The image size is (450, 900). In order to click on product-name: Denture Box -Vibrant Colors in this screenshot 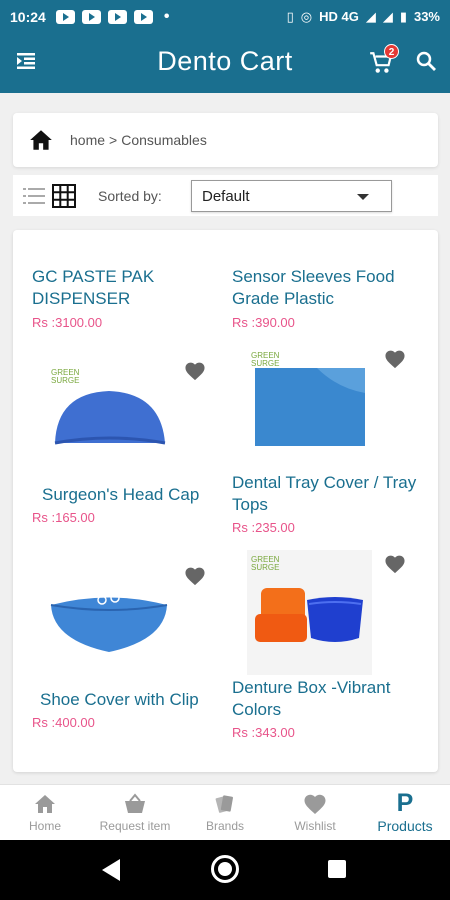, I will do `click(327, 699)`.